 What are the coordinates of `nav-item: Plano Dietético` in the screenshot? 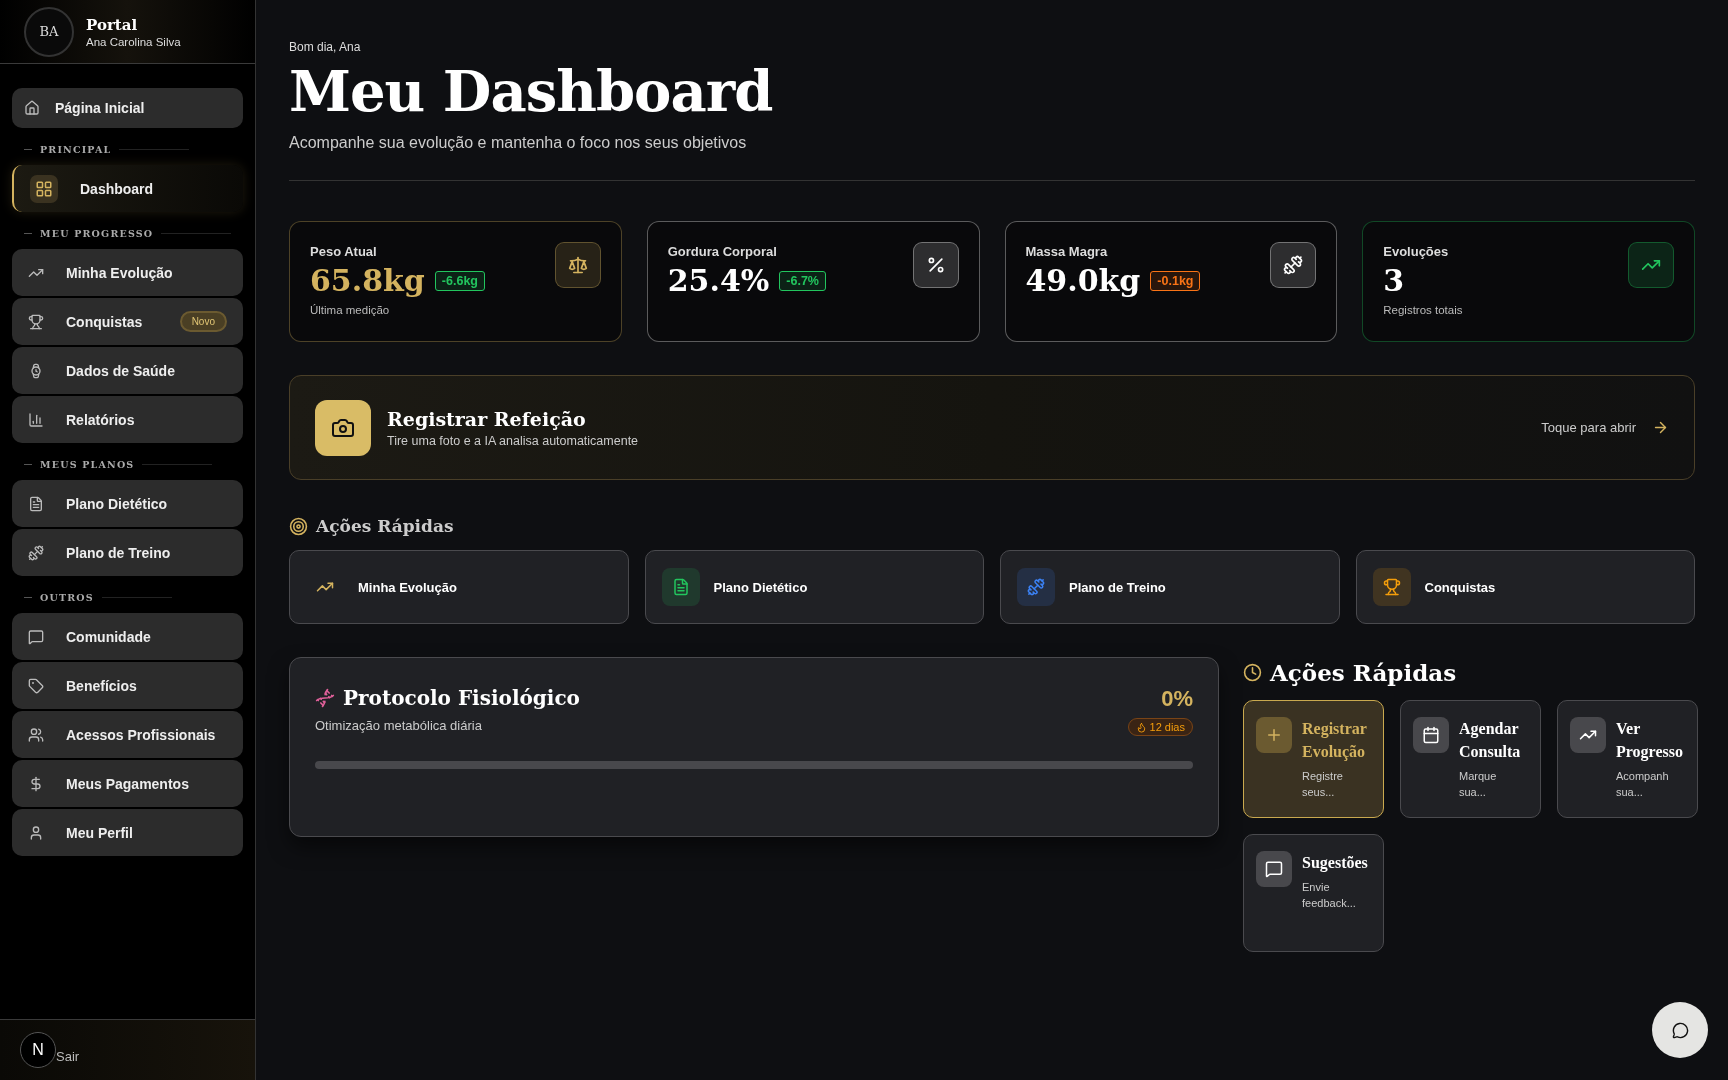 It's located at (127, 503).